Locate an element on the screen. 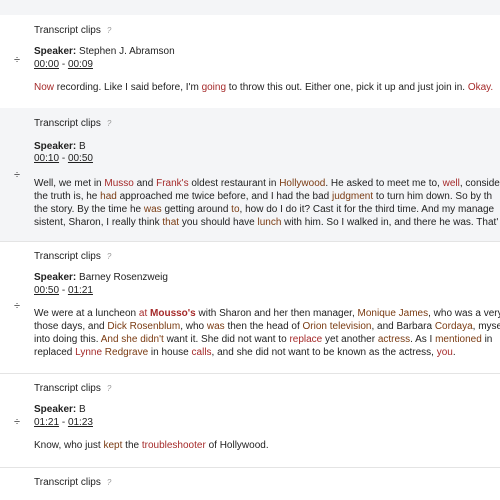 The height and width of the screenshot is (500, 500). highlighted-word: at is located at coordinates (143, 313).